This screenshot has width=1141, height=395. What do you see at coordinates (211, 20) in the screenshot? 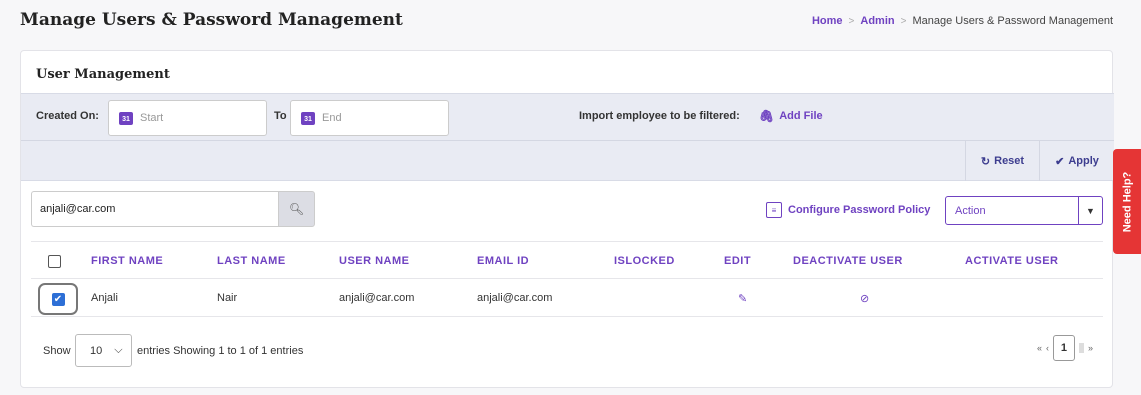
I see `page-title: Manage Users & Password Management` at bounding box center [211, 20].